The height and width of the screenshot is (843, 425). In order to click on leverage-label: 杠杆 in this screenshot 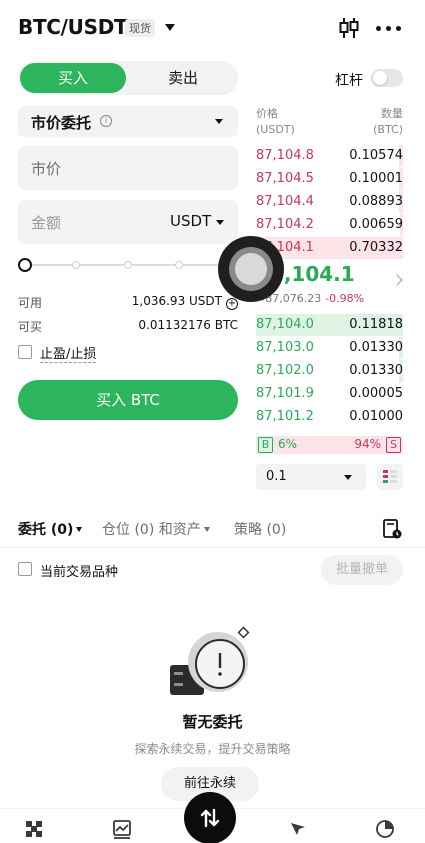, I will do `click(349, 81)`.